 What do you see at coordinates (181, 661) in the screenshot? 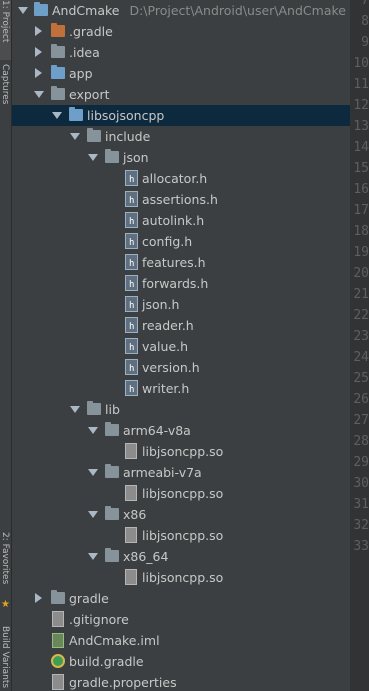
I see `tree-item-build-gradle: build.gradle` at bounding box center [181, 661].